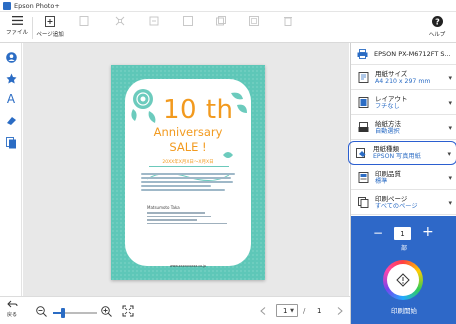 The image size is (456, 324). What do you see at coordinates (41, 311) in the screenshot?
I see `zoom-out-icon` at bounding box center [41, 311].